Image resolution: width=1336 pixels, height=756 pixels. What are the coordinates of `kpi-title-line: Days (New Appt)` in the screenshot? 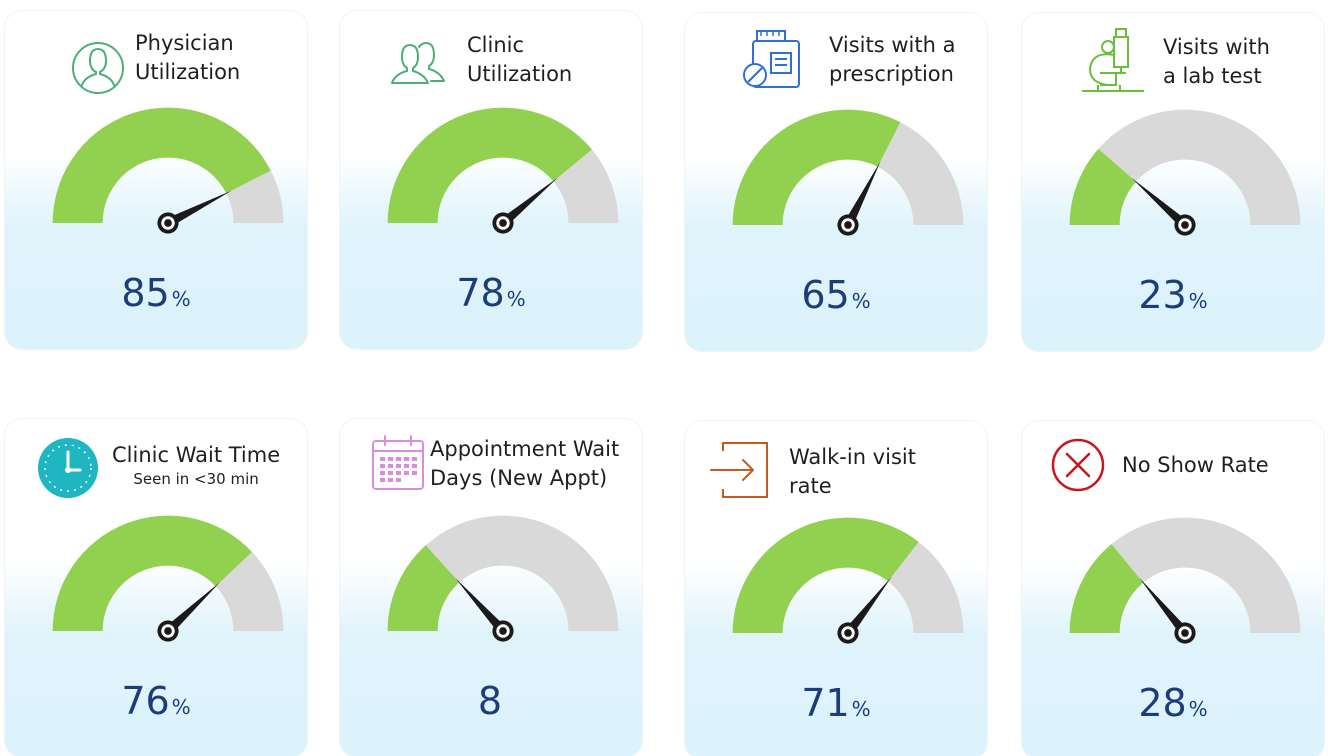 It's located at (519, 478).